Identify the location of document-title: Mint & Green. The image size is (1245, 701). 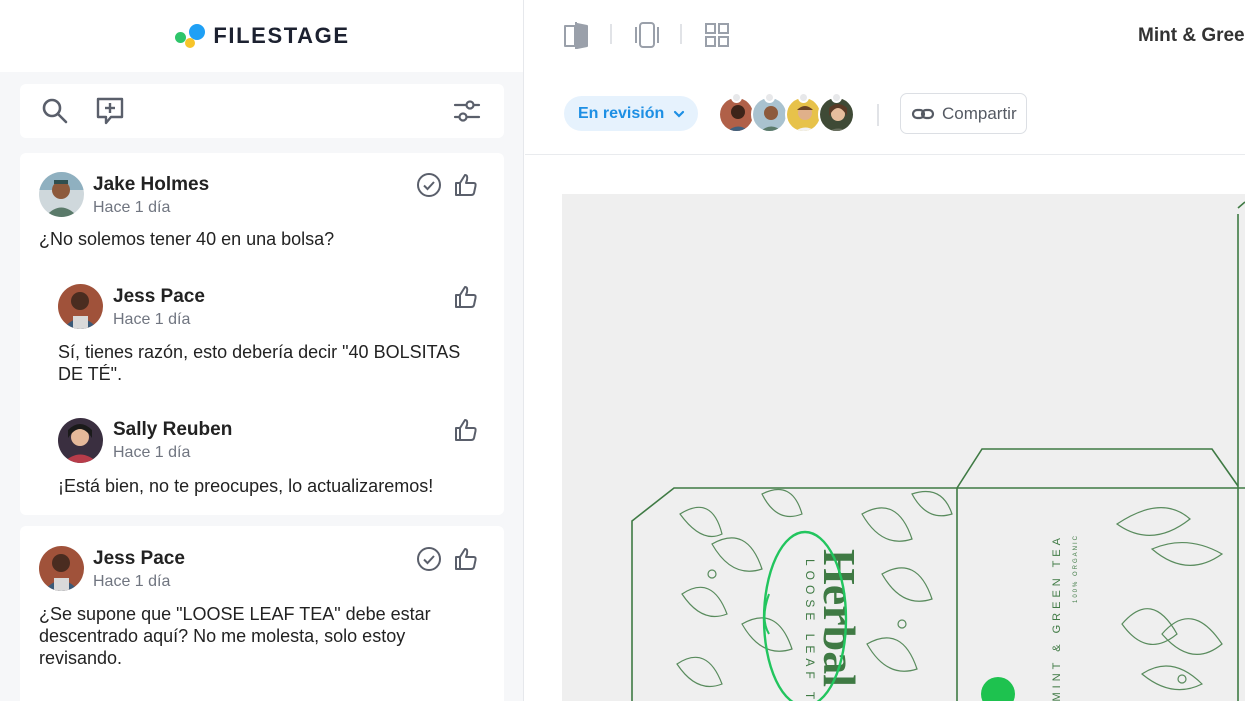
(1191, 35).